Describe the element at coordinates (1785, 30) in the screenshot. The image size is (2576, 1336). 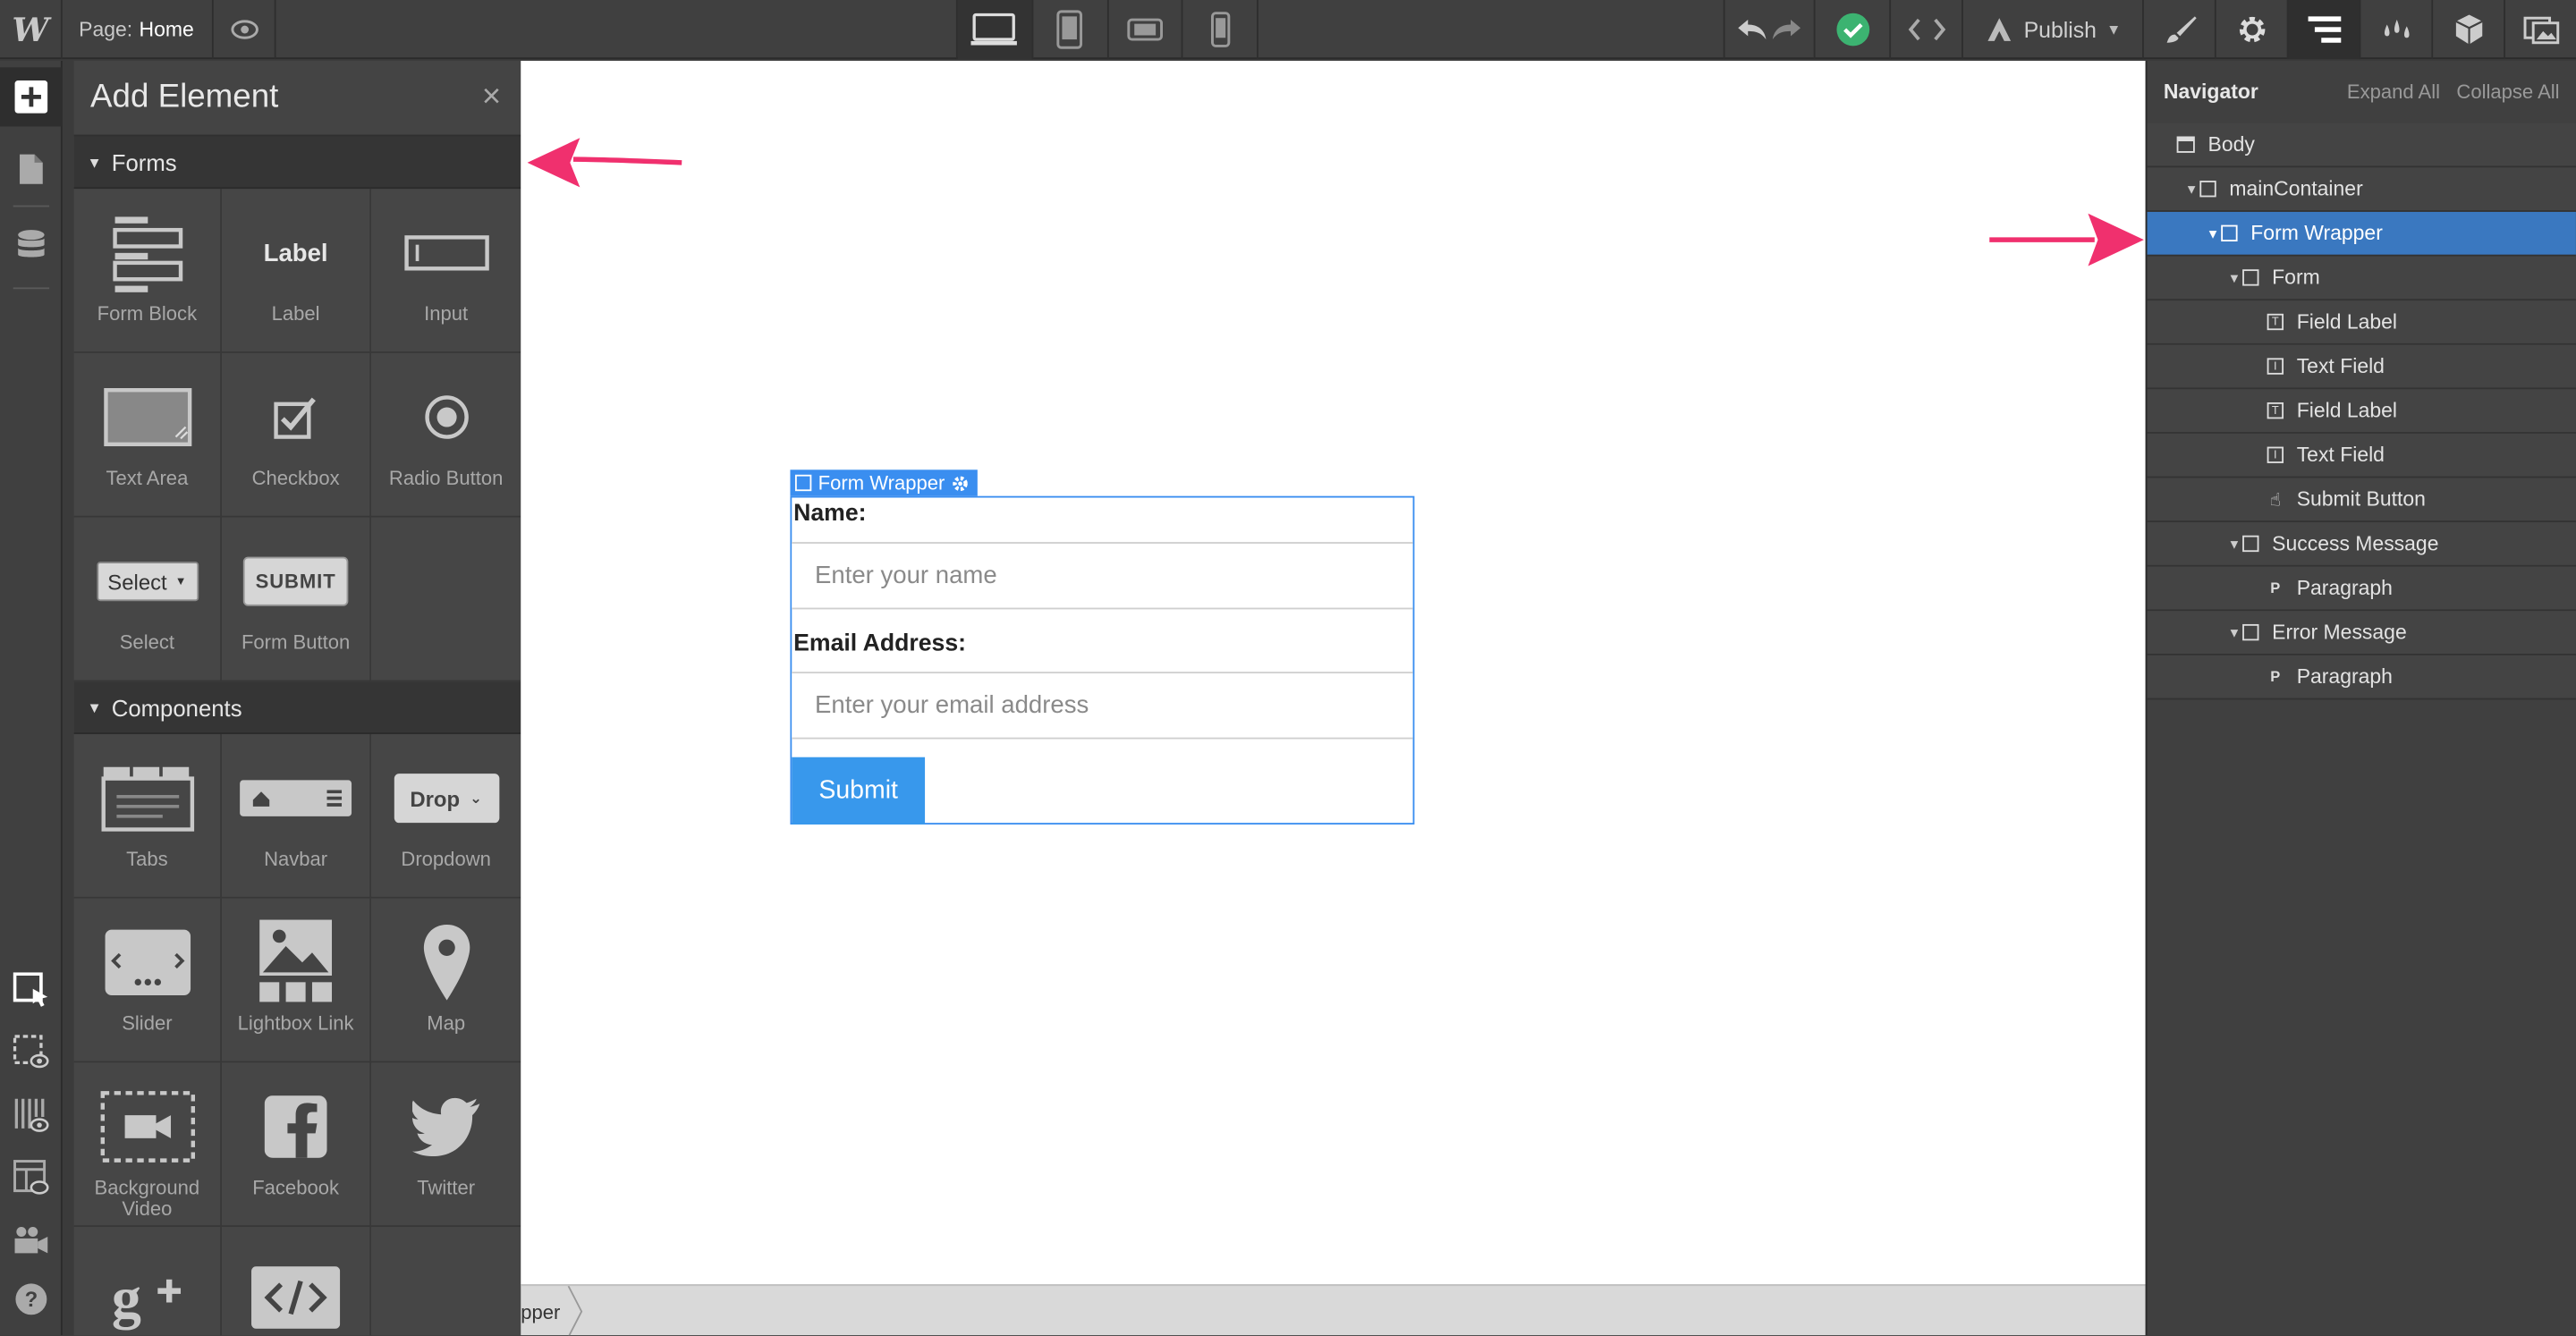
I see `redo-icon` at that location.